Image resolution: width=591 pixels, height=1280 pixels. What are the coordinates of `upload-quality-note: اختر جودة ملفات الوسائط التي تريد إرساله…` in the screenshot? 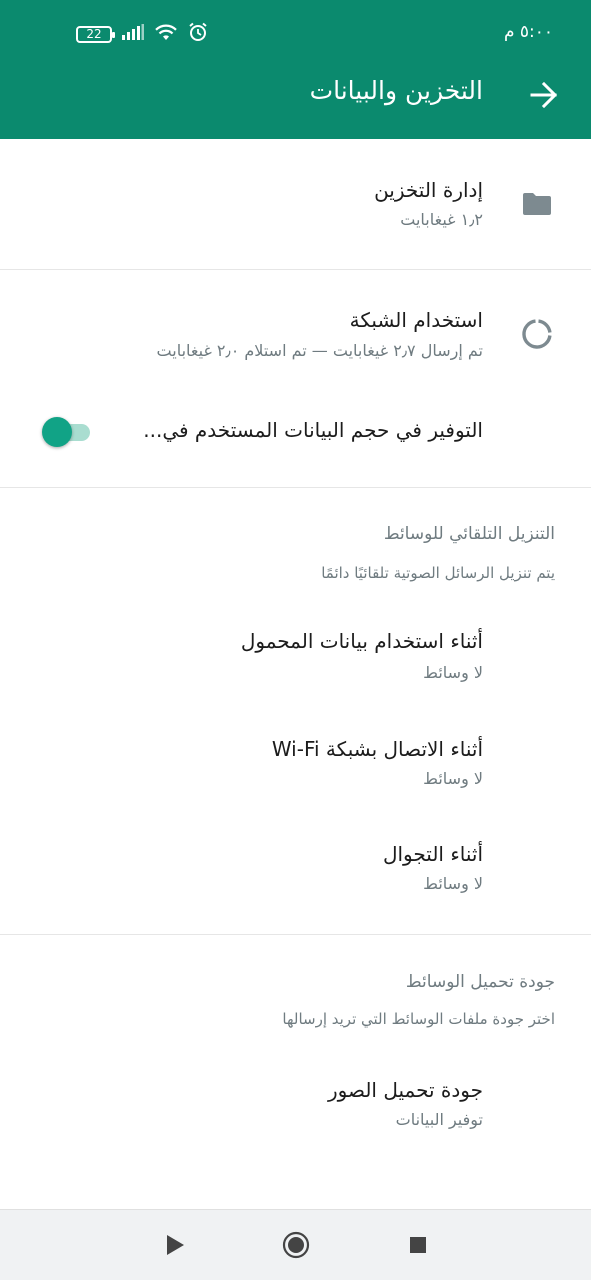 It's located at (418, 1019).